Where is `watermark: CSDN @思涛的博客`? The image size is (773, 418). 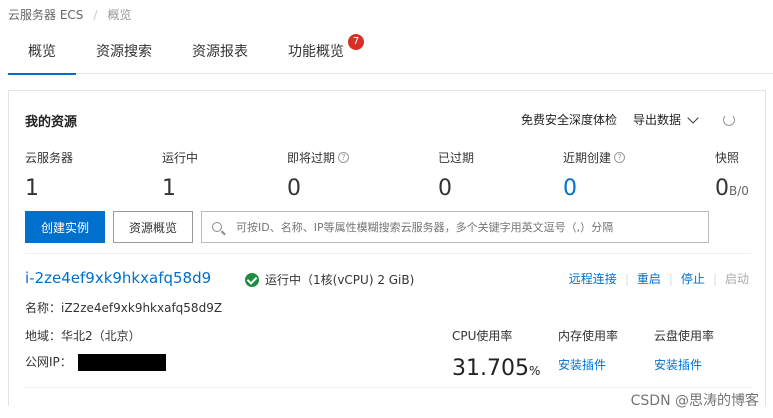 watermark: CSDN @思涛的博客 is located at coordinates (694, 401).